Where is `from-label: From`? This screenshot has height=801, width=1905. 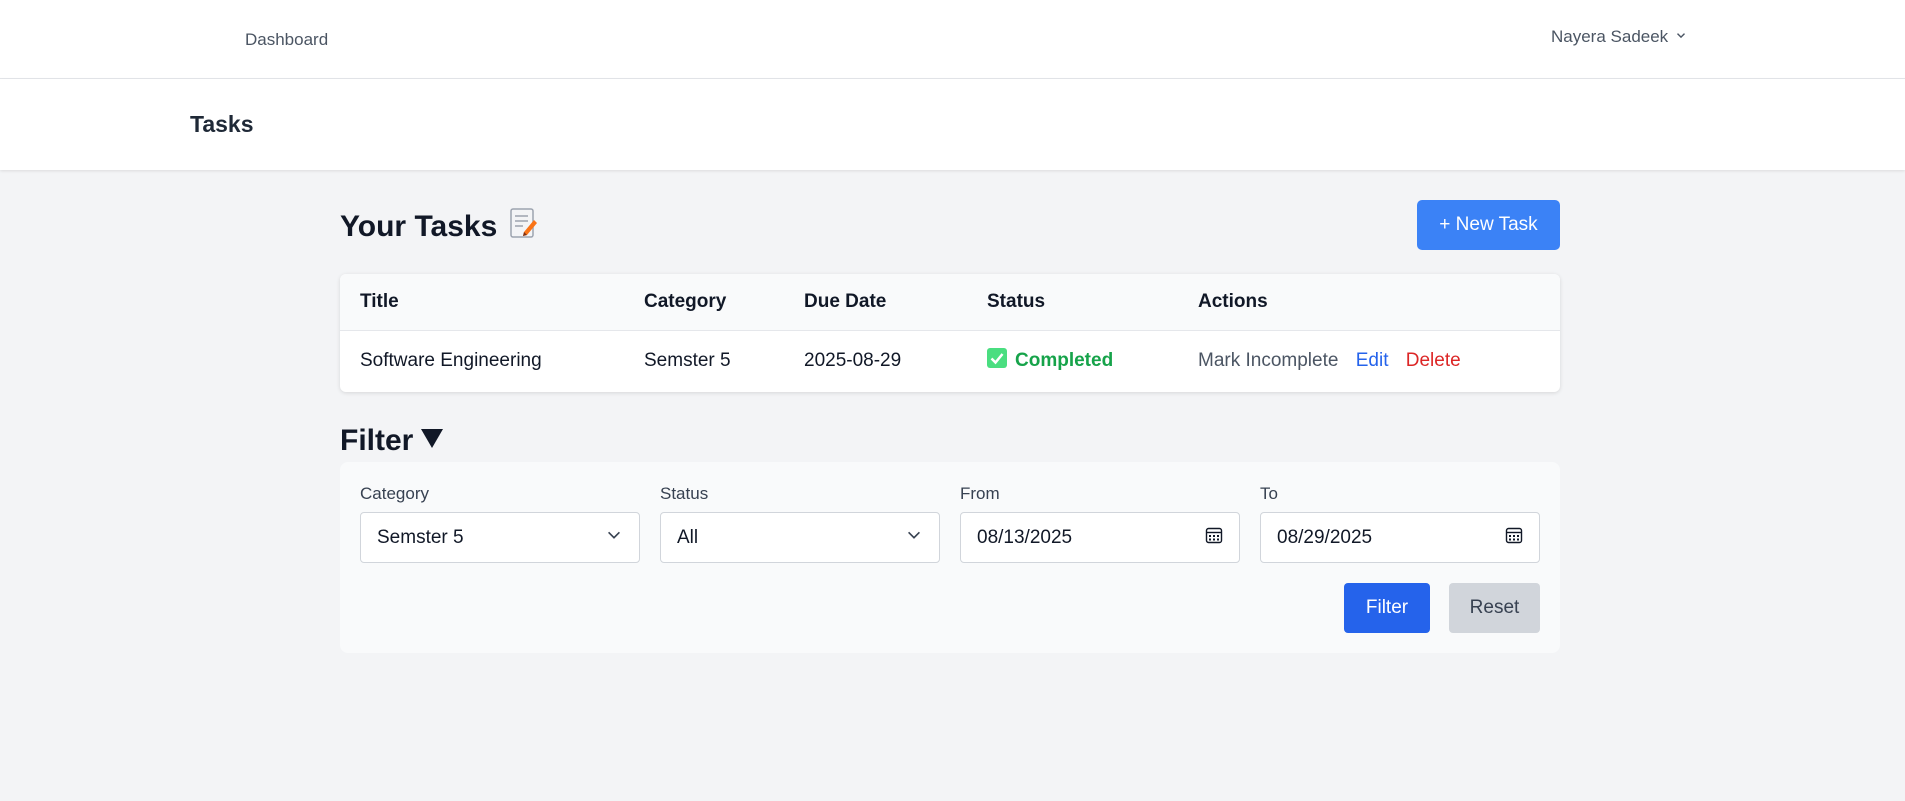 from-label: From is located at coordinates (980, 493).